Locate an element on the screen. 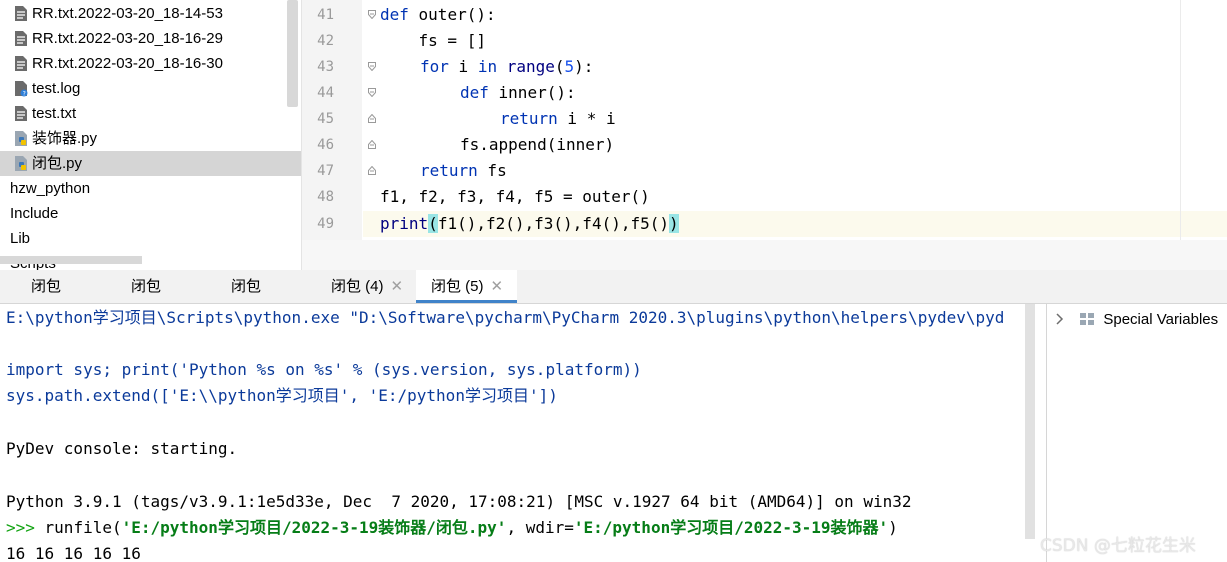  variables-grid-icon is located at coordinates (1087, 319).